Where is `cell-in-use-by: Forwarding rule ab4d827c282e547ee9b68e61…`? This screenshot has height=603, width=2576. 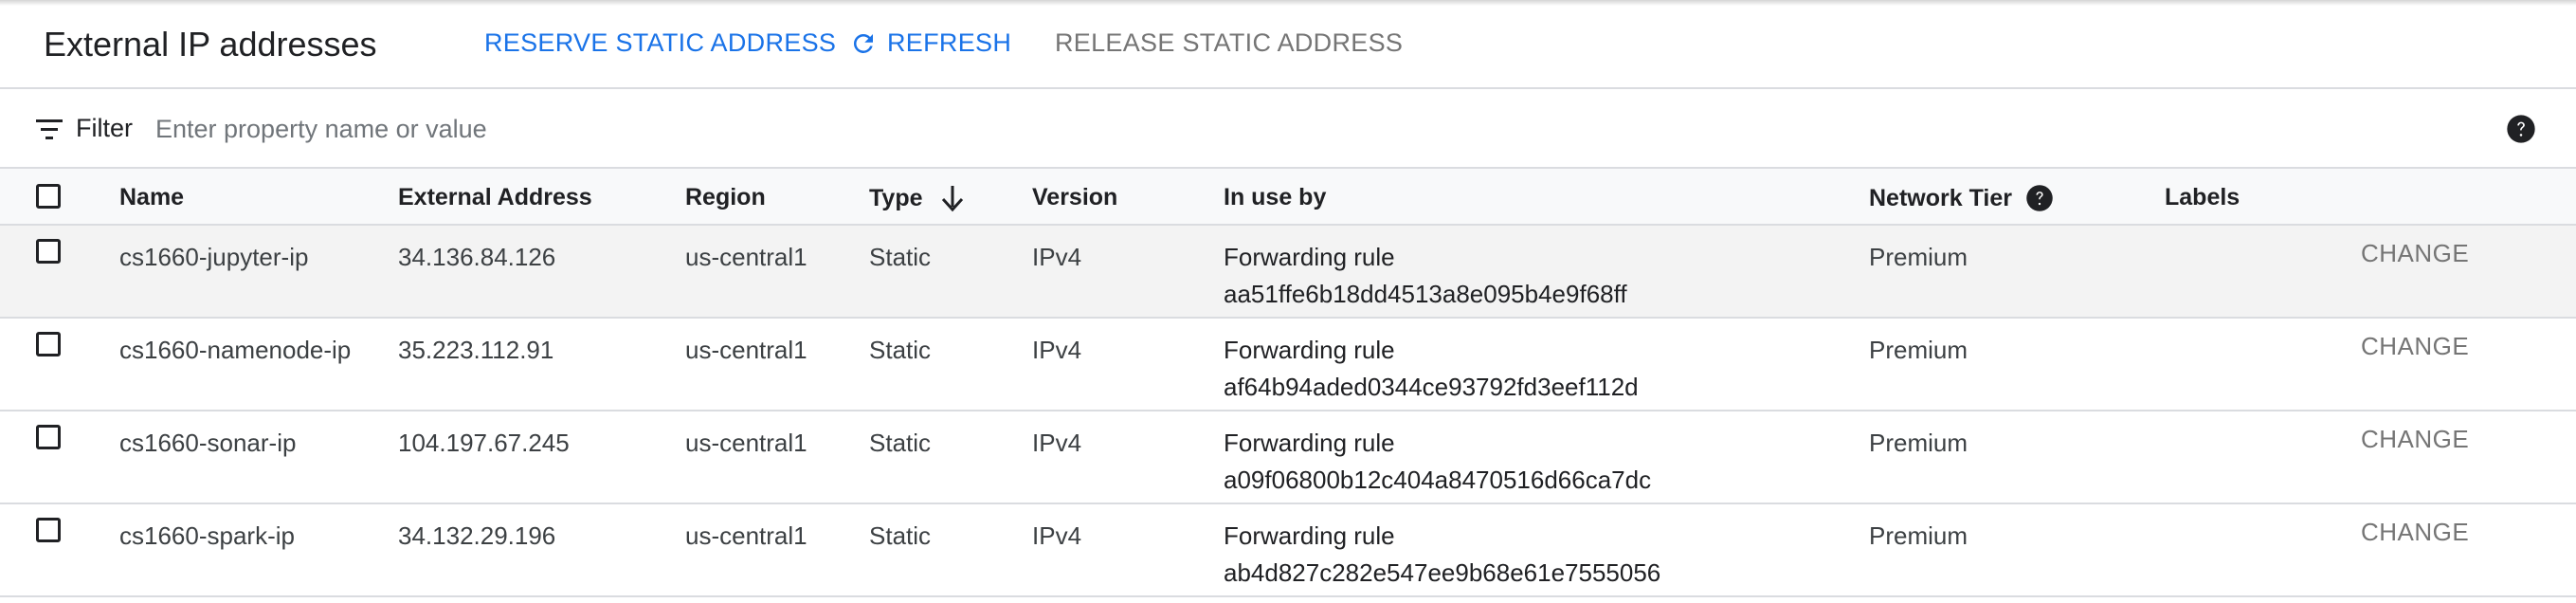 cell-in-use-by: Forwarding rule ab4d827c282e547ee9b68e61… is located at coordinates (1442, 555).